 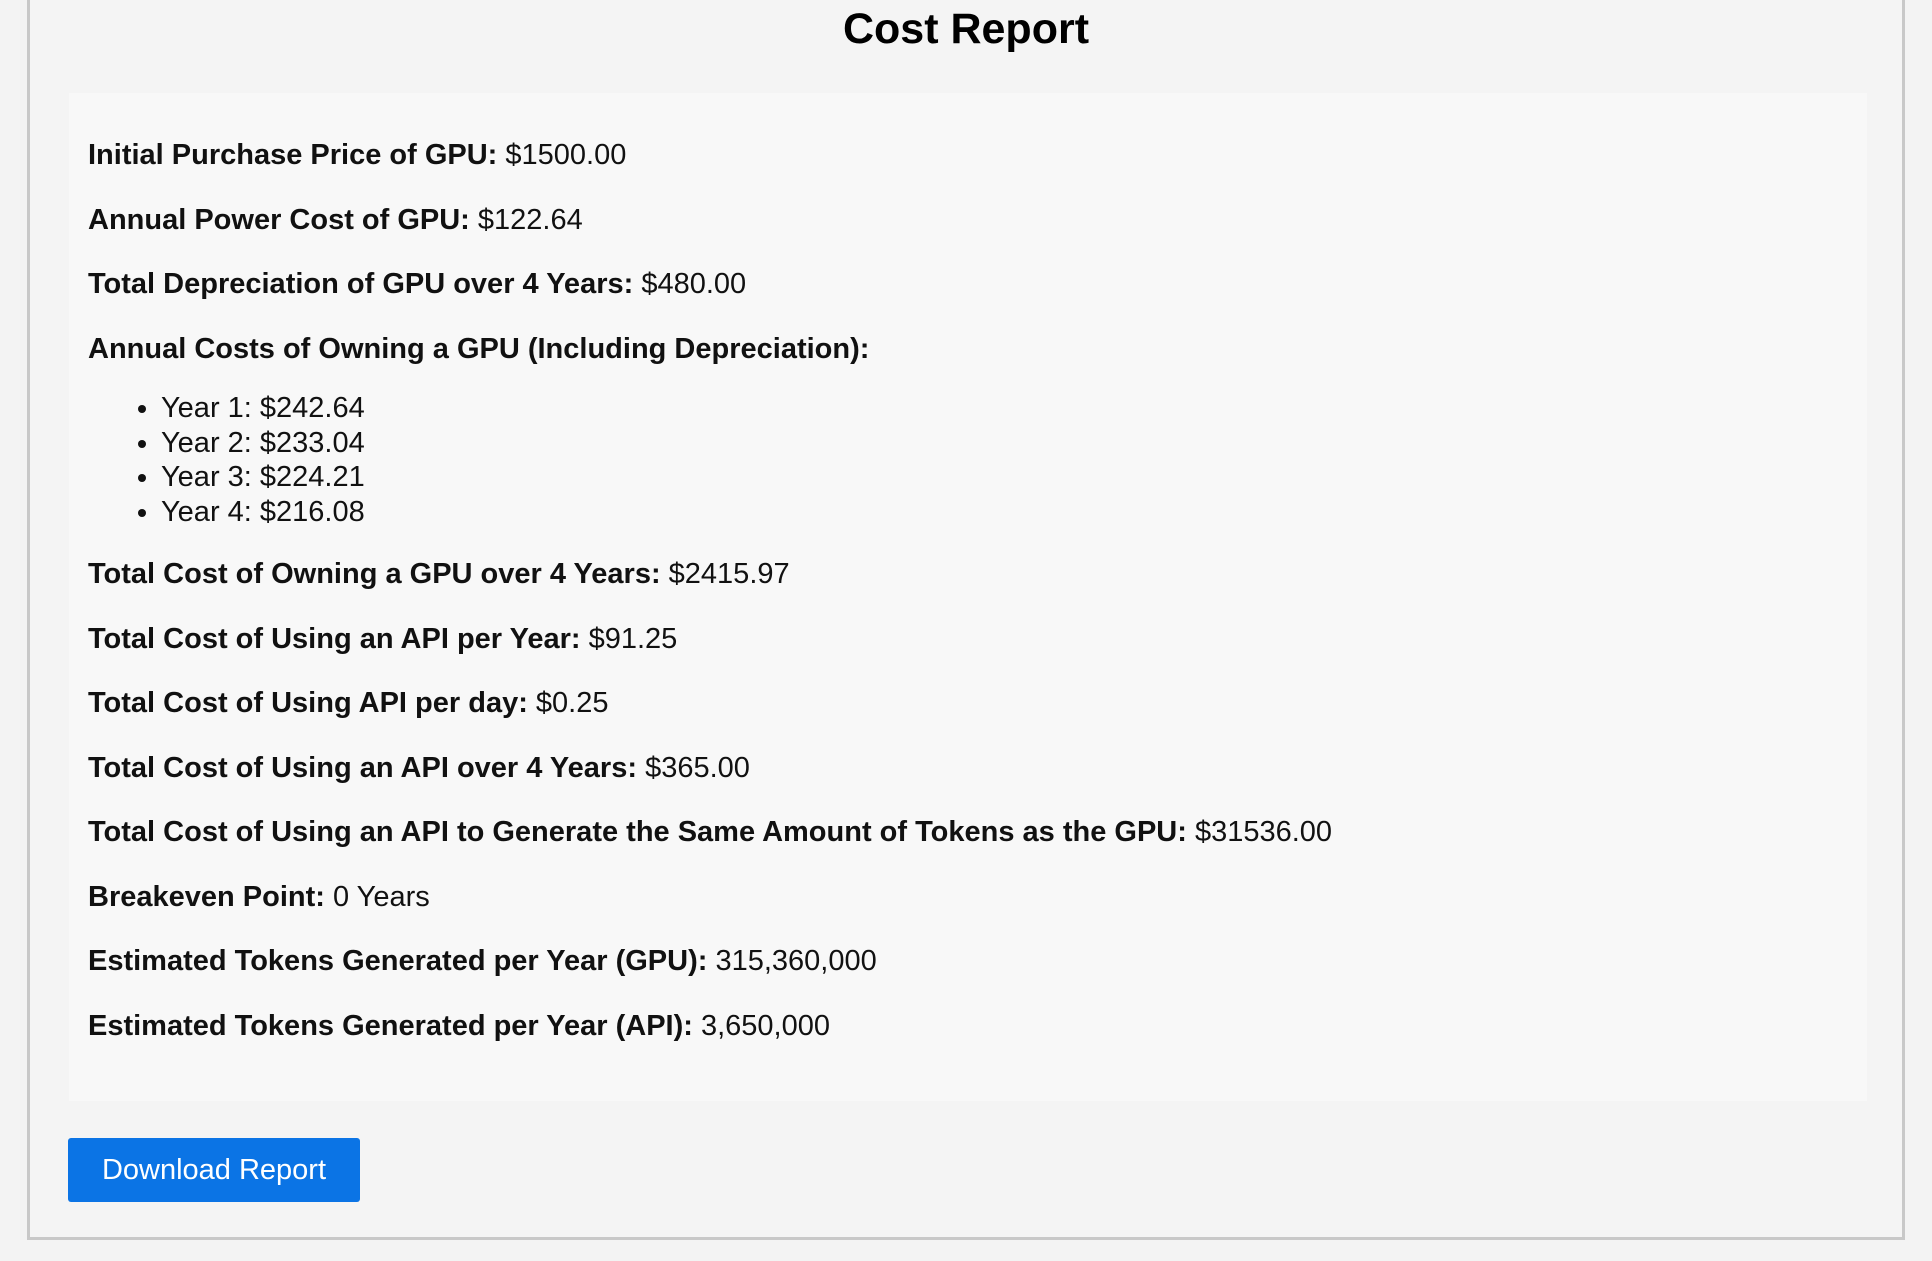 I want to click on annual-power-cost-row: Annual Power Cost of GPU: $122.64, so click(x=335, y=220).